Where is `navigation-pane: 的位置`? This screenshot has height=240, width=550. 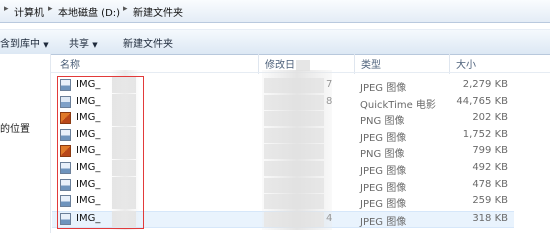
navigation-pane: 的位置 is located at coordinates (25, 143).